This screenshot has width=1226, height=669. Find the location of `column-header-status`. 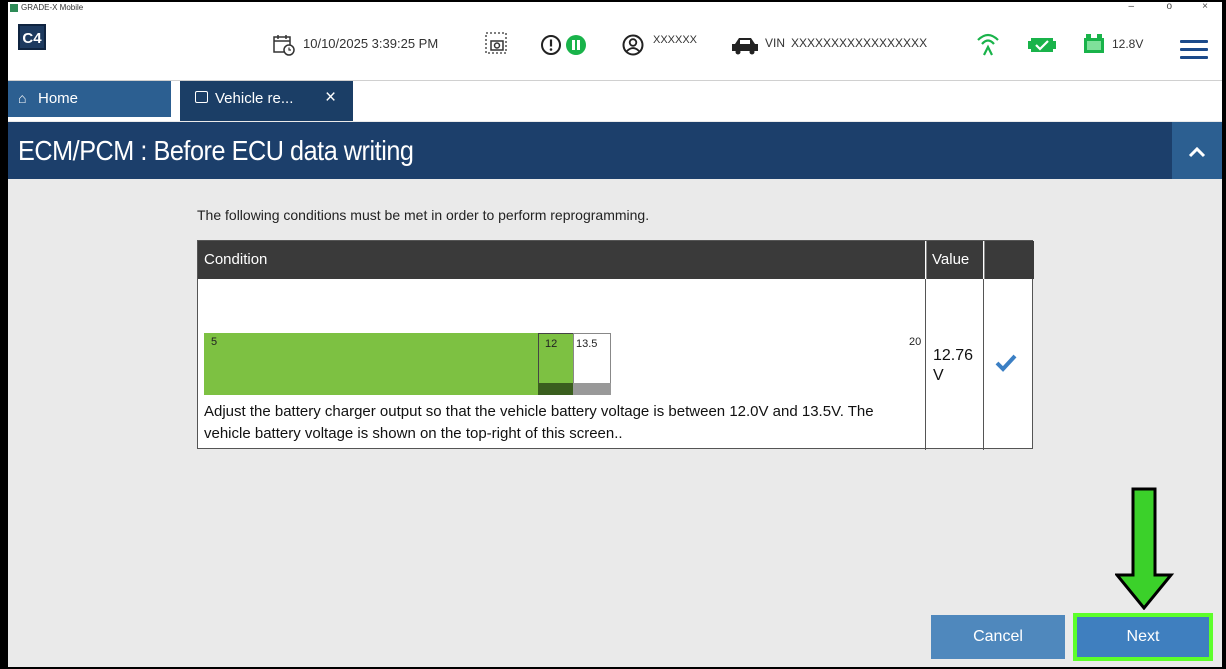

column-header-status is located at coordinates (1009, 260).